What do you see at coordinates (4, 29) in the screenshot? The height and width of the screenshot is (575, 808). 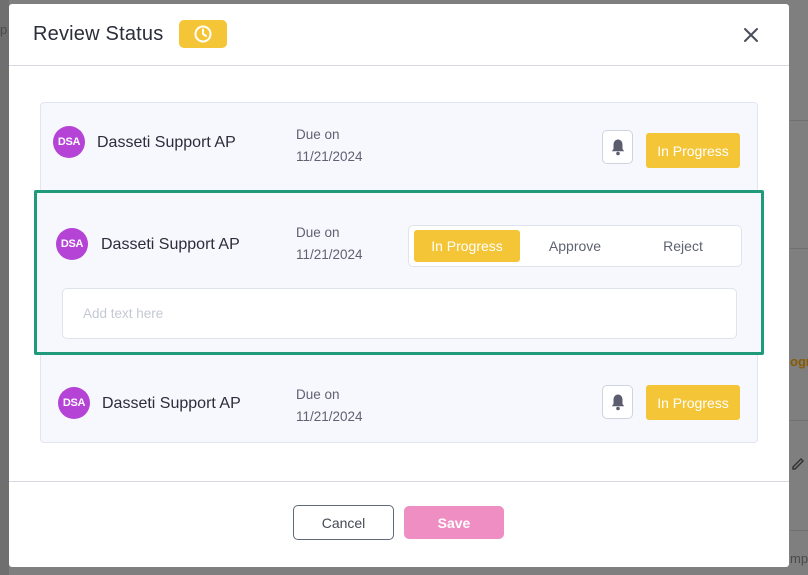 I see `background-text-fragment: p` at bounding box center [4, 29].